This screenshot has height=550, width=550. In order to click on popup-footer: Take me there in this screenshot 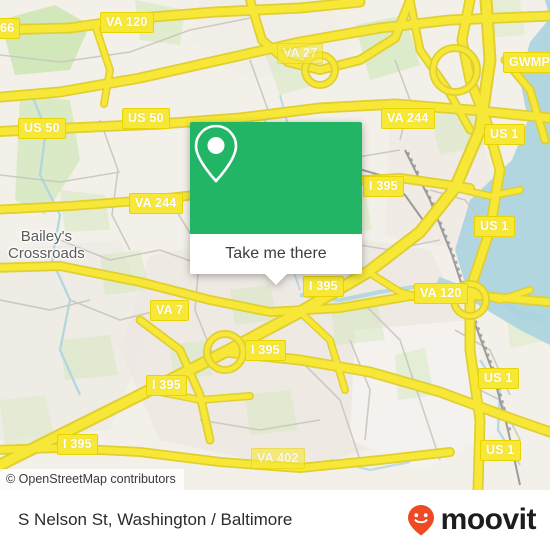, I will do `click(276, 259)`.